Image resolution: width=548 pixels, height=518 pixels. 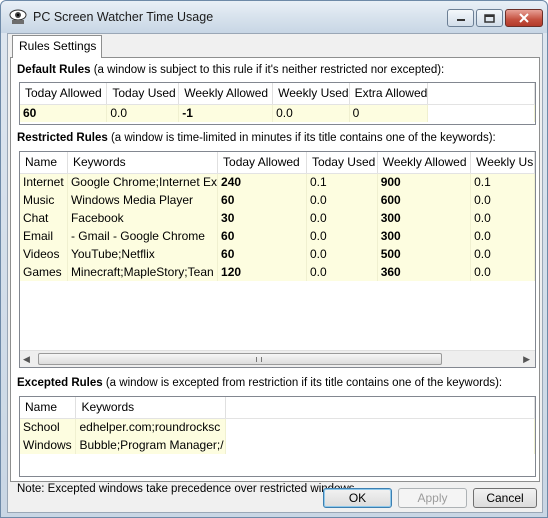 What do you see at coordinates (526, 359) in the screenshot?
I see `scroll-right-arrow-icon: ▶` at bounding box center [526, 359].